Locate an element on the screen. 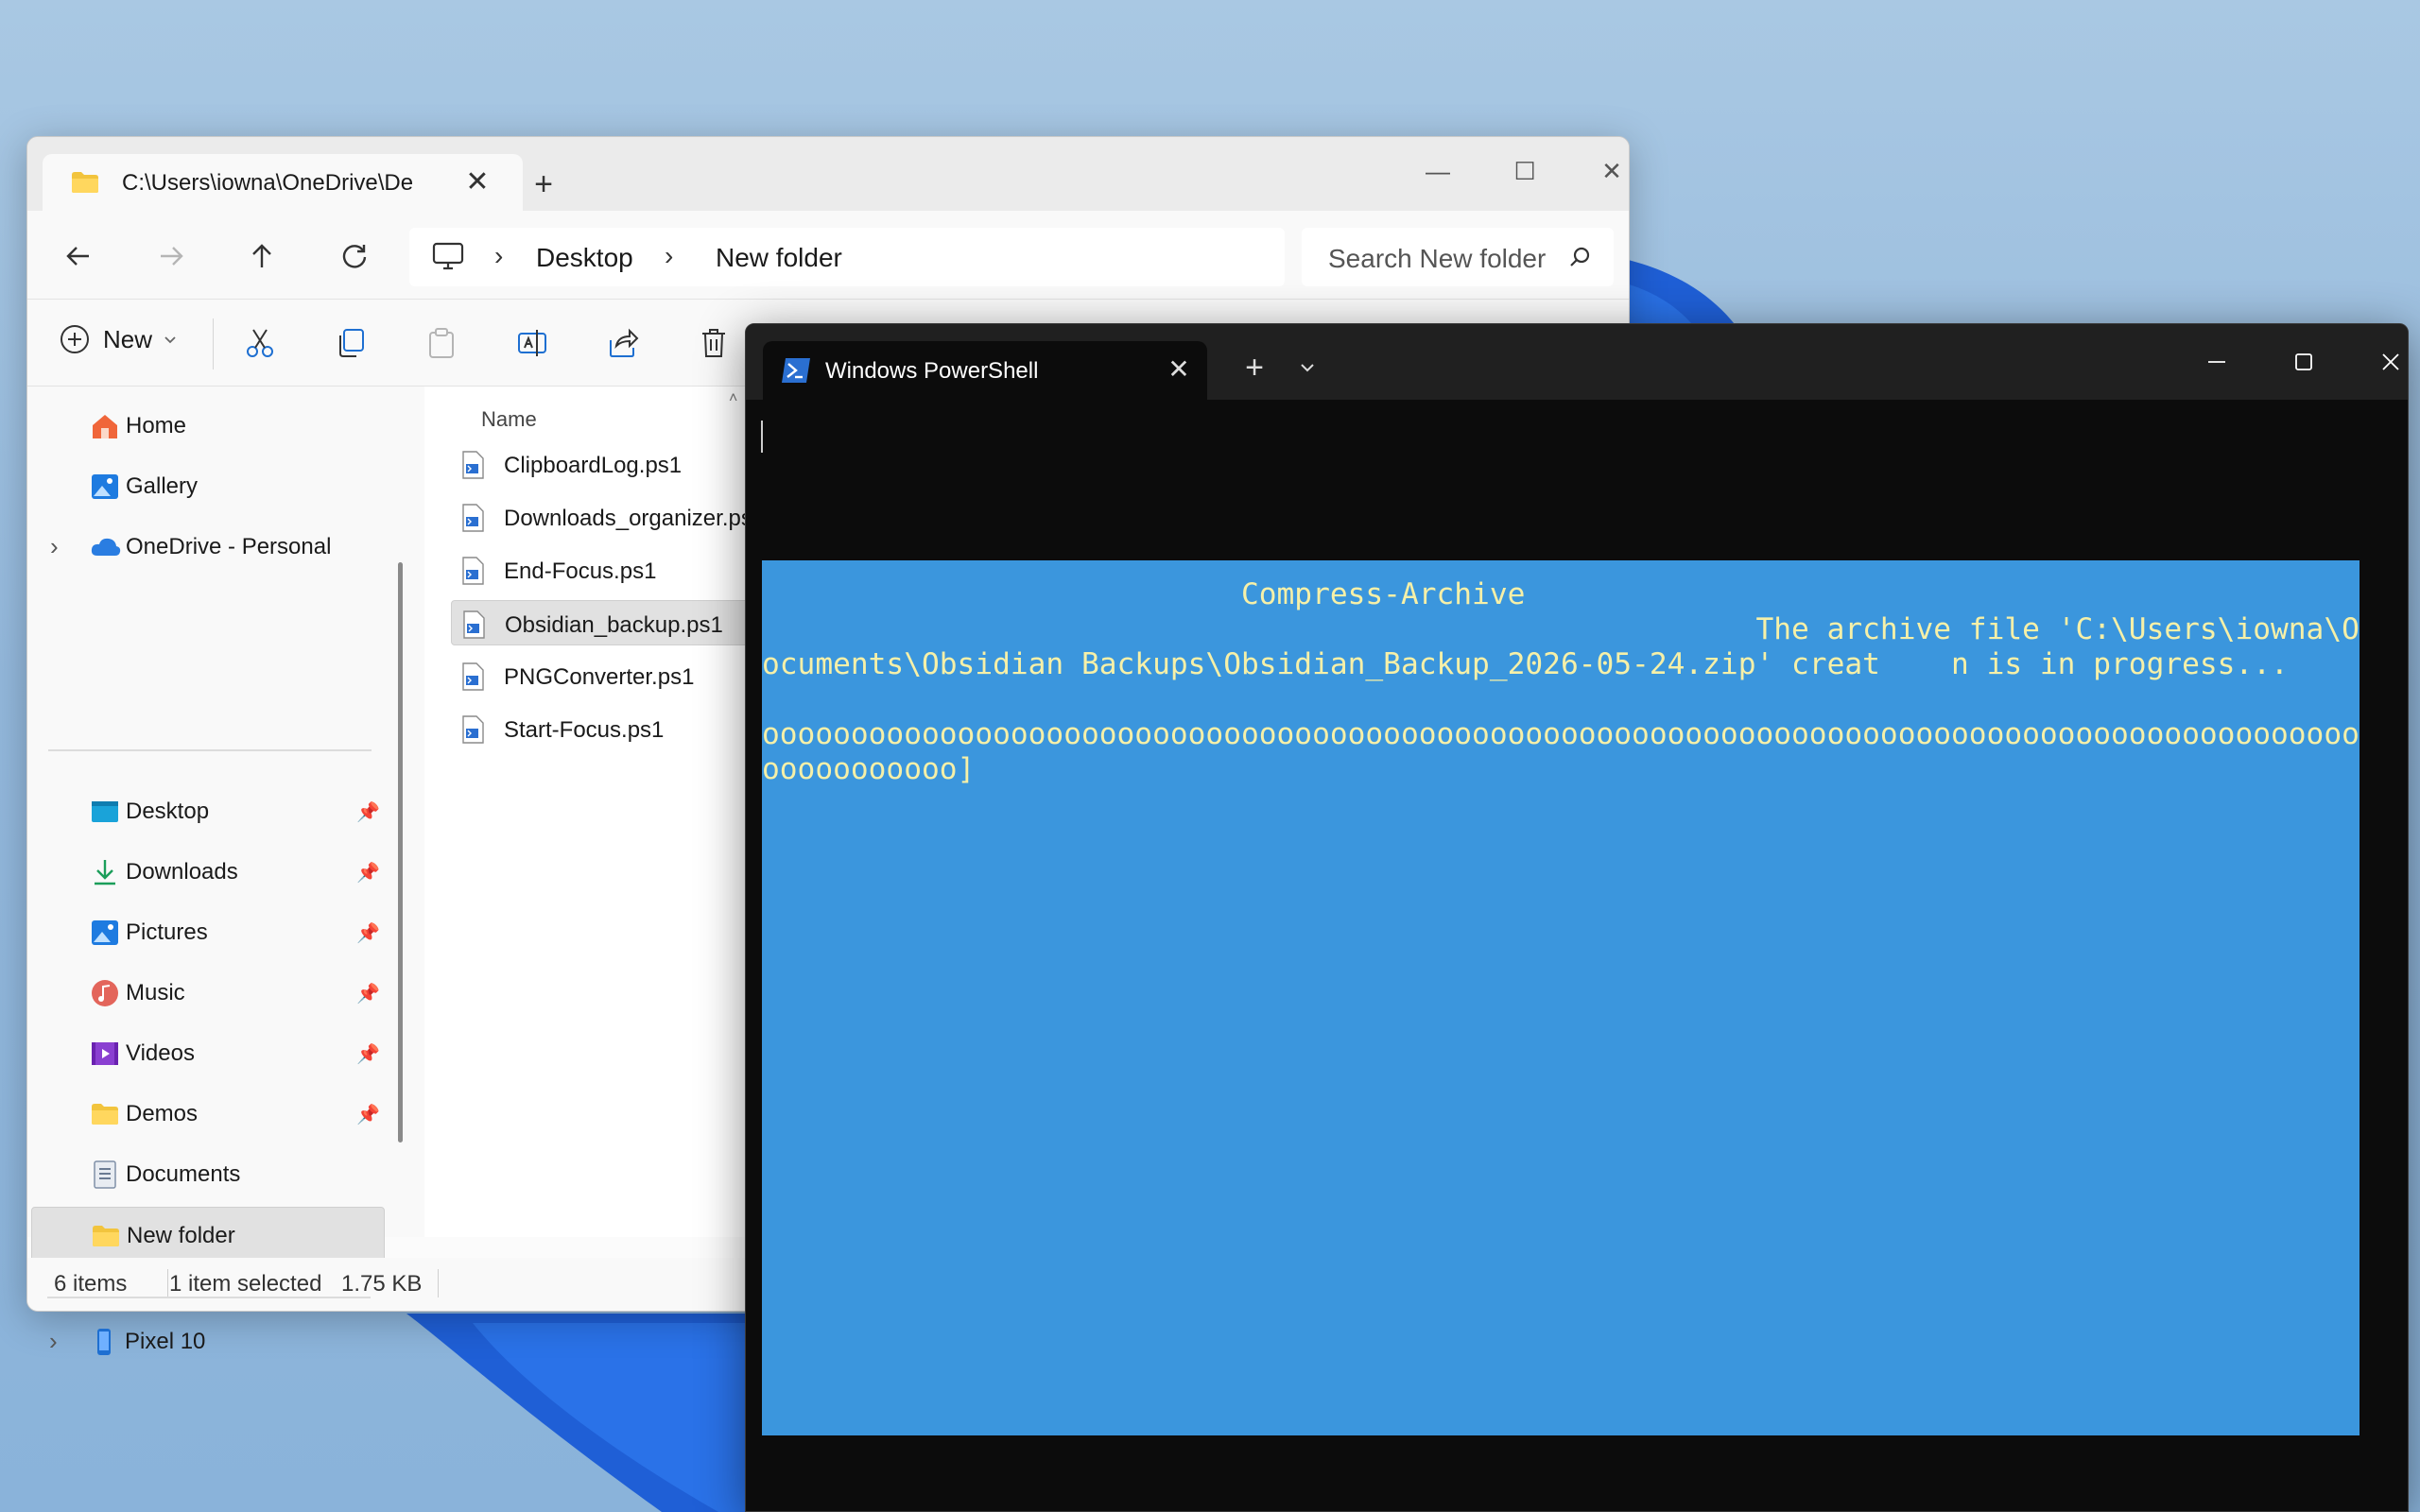 The width and height of the screenshot is (2420, 1512). forward-arrow-icon is located at coordinates (171, 256).